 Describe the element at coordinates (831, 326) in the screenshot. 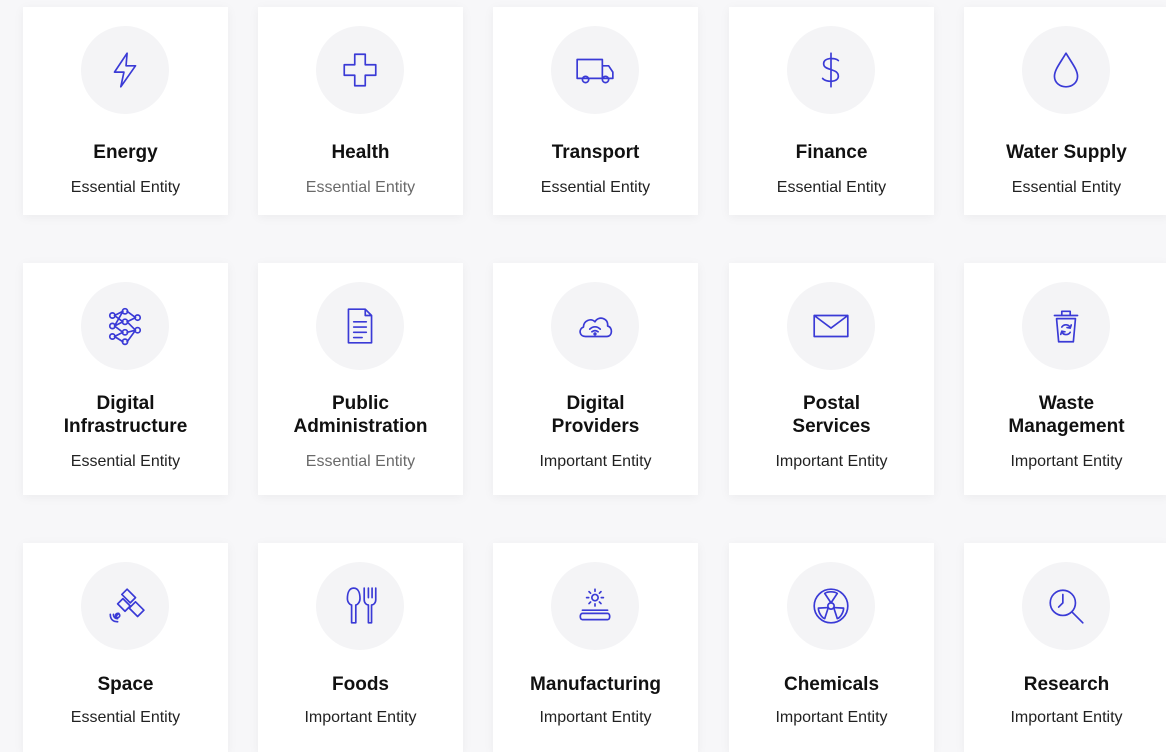

I see `envelope-icon` at that location.